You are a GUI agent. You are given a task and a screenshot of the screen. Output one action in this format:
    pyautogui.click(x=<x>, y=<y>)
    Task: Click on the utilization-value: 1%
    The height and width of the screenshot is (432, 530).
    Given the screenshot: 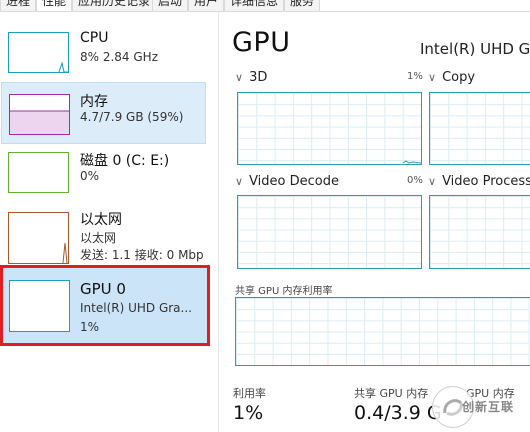 What is the action you would take?
    pyautogui.click(x=248, y=413)
    